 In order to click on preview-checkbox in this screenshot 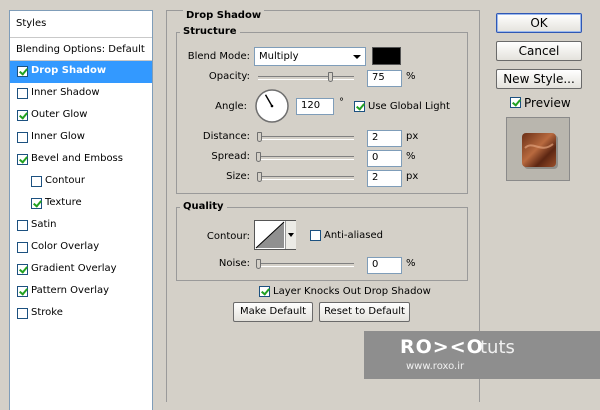, I will do `click(515, 102)`.